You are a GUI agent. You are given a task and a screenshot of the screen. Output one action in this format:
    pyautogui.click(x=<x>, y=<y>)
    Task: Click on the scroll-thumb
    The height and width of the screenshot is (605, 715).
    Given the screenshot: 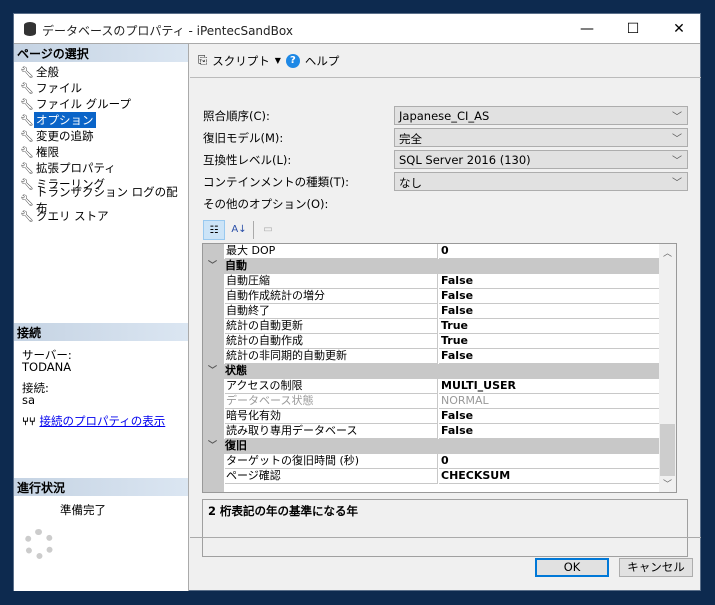 What is the action you would take?
    pyautogui.click(x=667, y=450)
    